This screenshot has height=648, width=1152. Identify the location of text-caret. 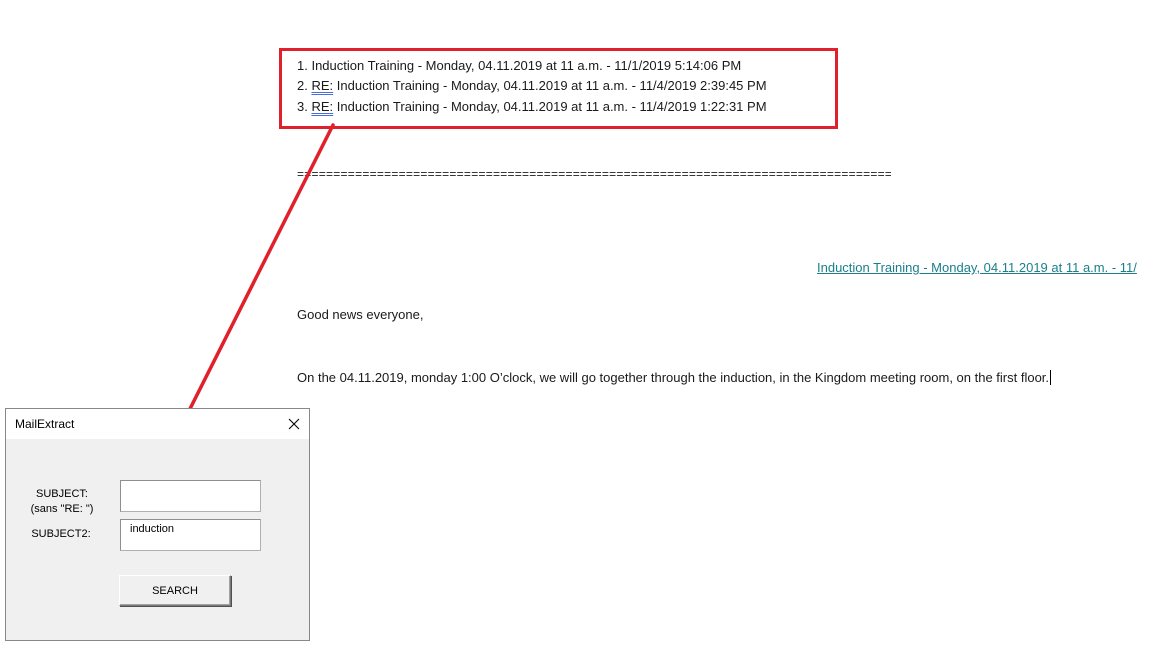
(1051, 377).